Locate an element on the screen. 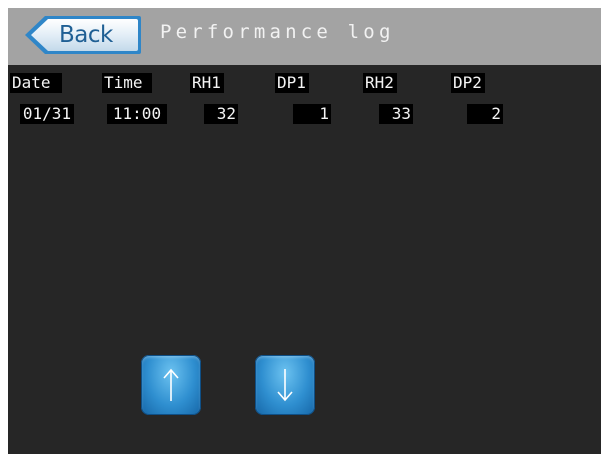 Image resolution: width=601 pixels, height=454 pixels. table-cell-dp1: 1 is located at coordinates (312, 114).